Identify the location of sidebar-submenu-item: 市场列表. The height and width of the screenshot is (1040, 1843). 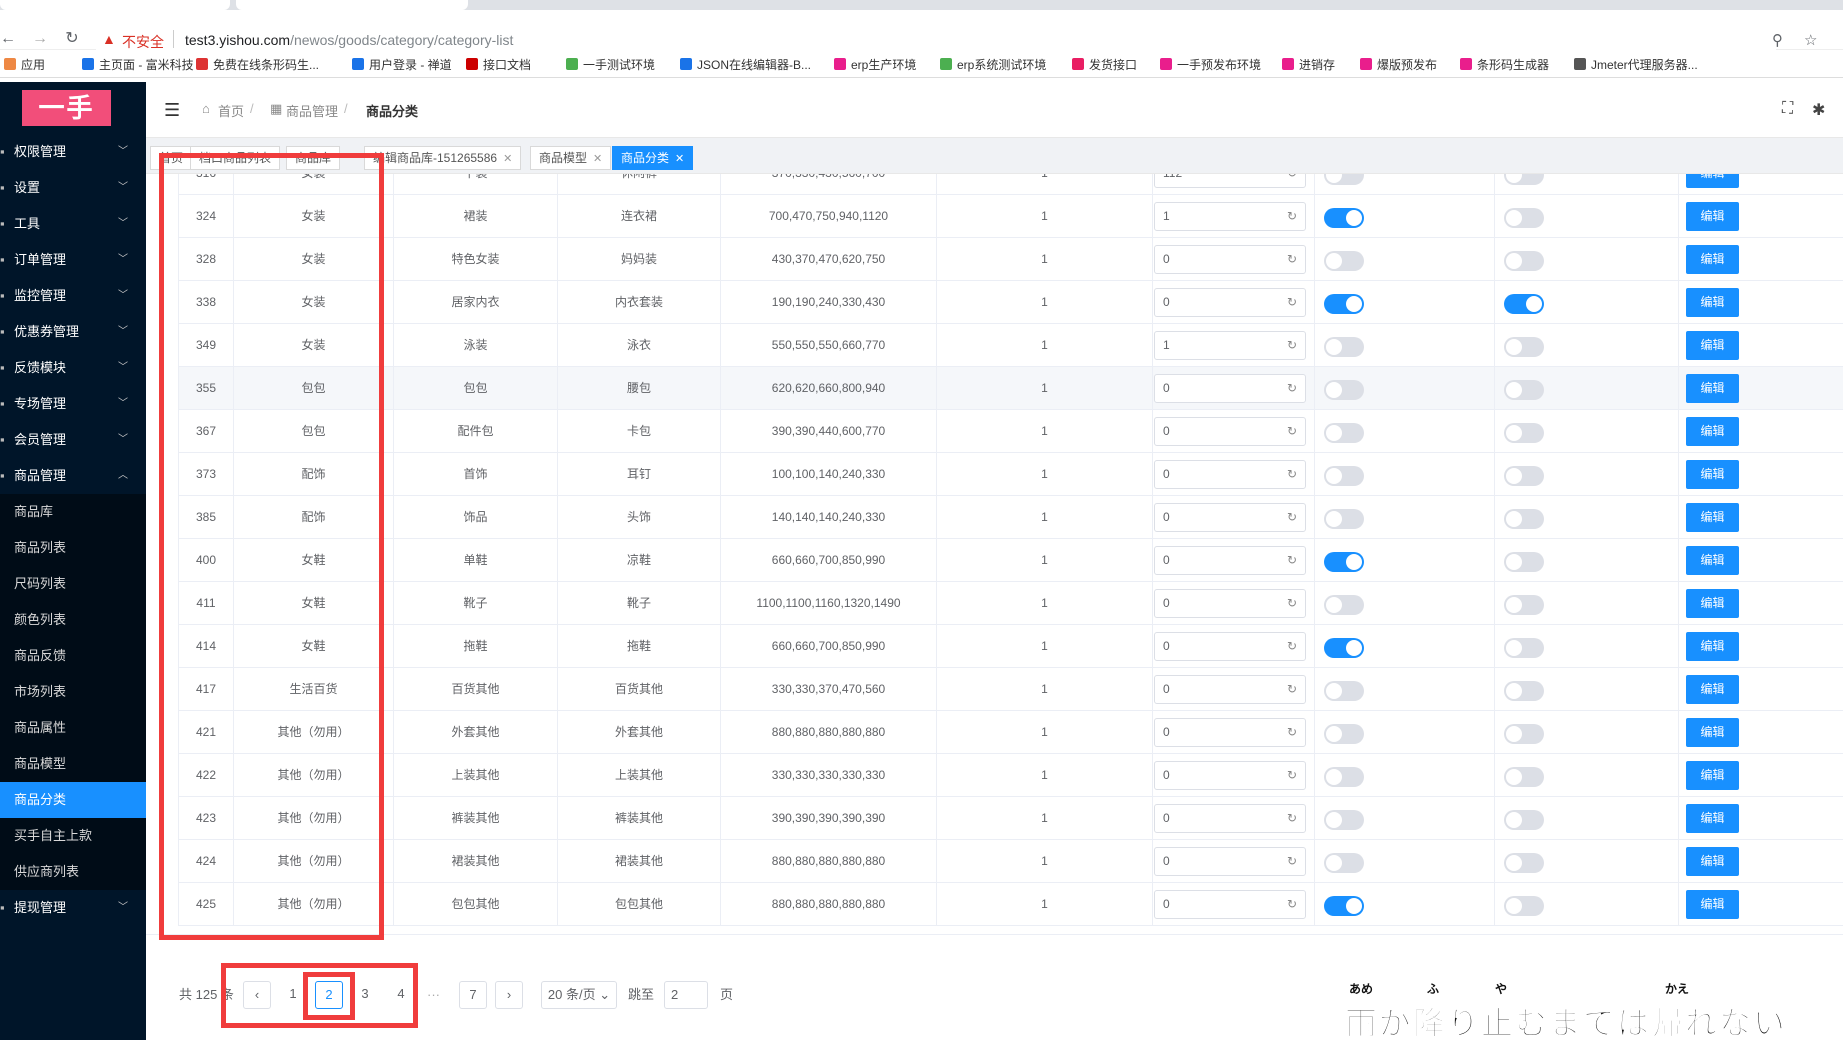
(73, 692).